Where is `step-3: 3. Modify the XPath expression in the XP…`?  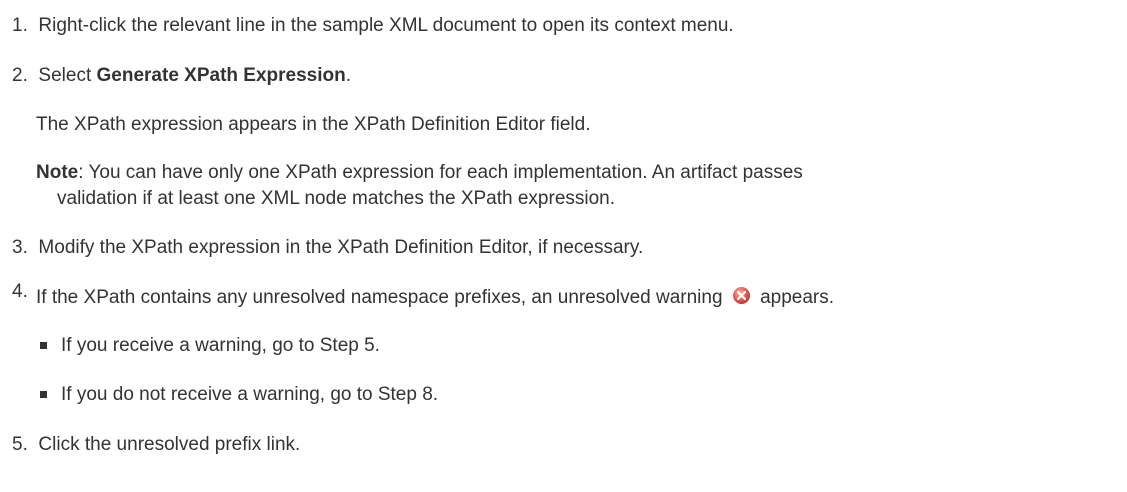 step-3: 3. Modify the XPath expression in the XP… is located at coordinates (327, 248).